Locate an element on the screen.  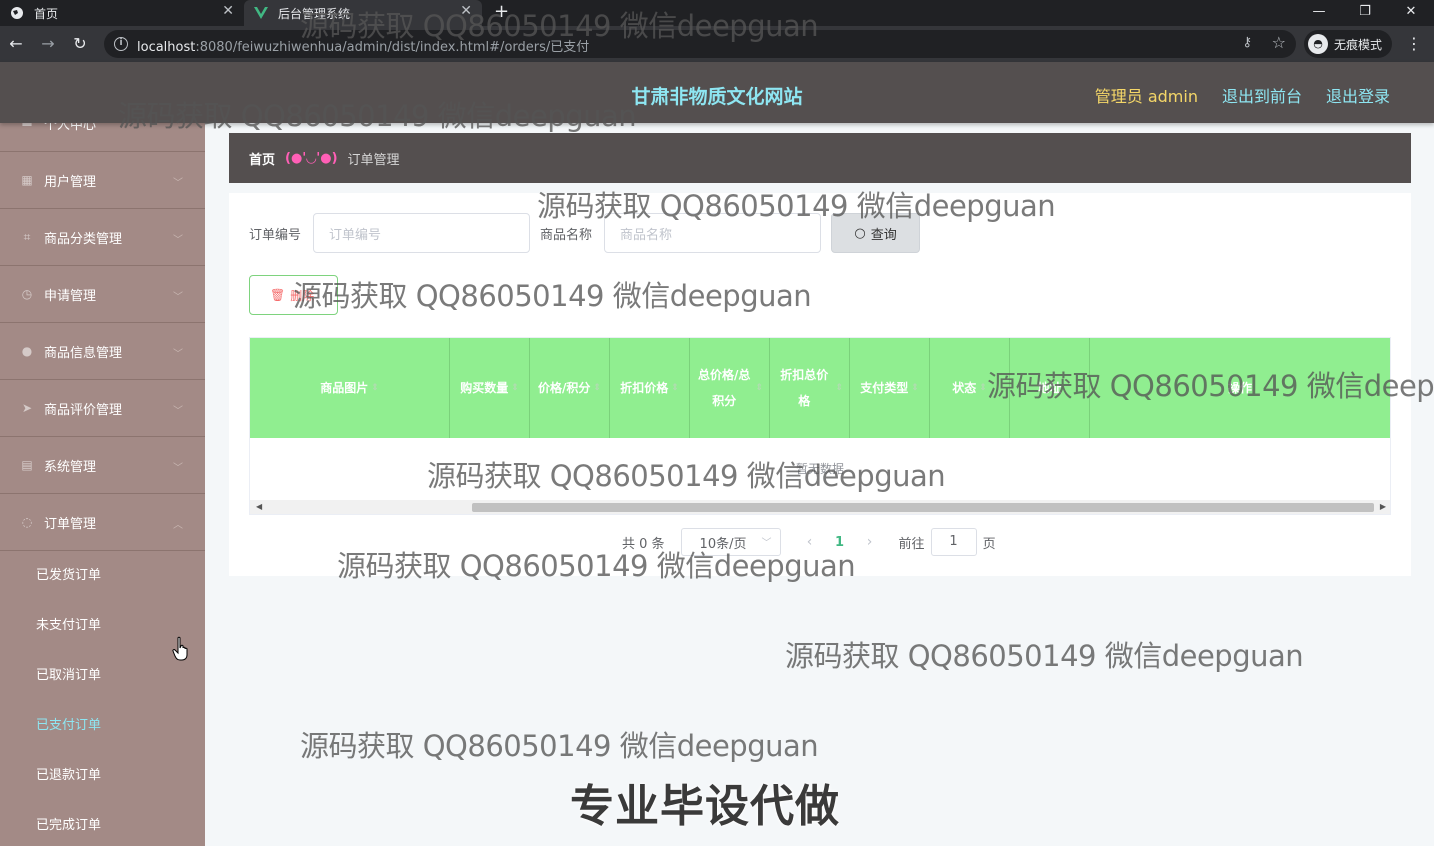
browser-tab-title: 后台管理系统 is located at coordinates (314, 13).